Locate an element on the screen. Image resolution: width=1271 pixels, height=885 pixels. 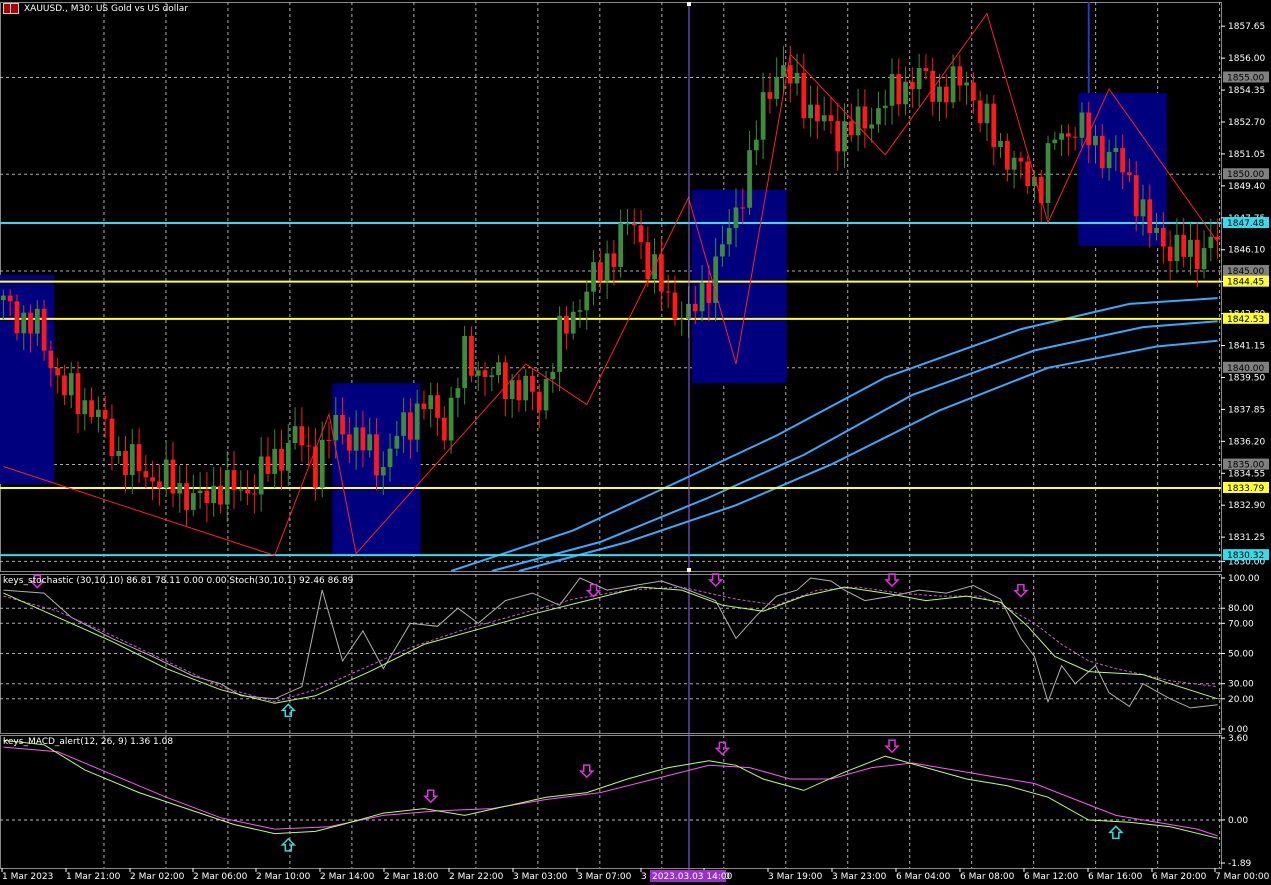
price-tick-label: 1856.00 is located at coordinates (1246, 59).